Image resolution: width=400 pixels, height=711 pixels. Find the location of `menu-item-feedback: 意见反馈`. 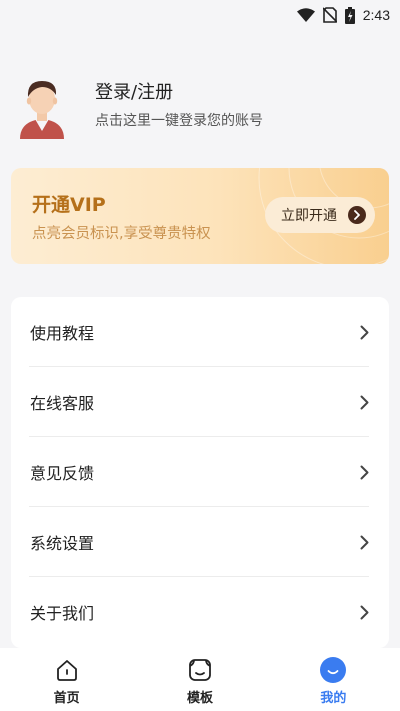

menu-item-feedback: 意见反馈 is located at coordinates (200, 472).